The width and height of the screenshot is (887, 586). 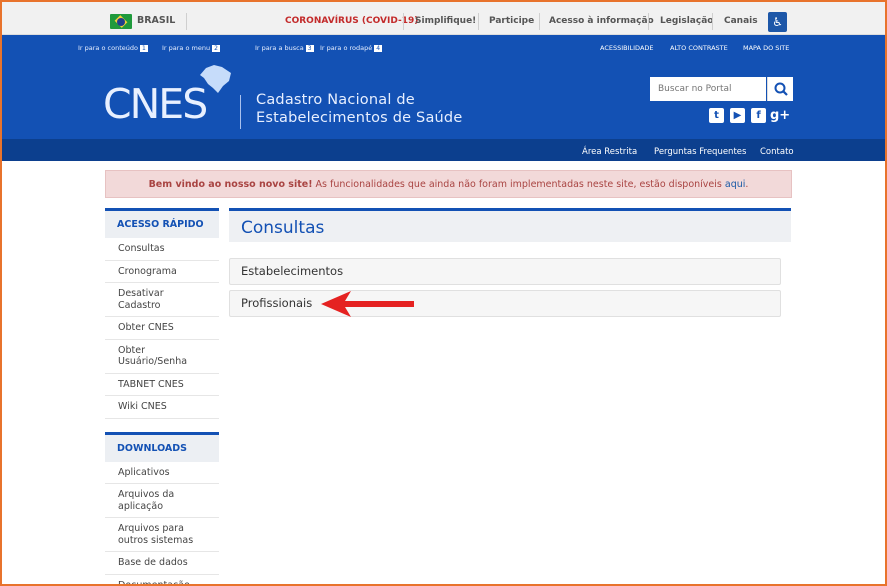 I want to click on downloads-heading: DOWNLOADS, so click(x=162, y=446).